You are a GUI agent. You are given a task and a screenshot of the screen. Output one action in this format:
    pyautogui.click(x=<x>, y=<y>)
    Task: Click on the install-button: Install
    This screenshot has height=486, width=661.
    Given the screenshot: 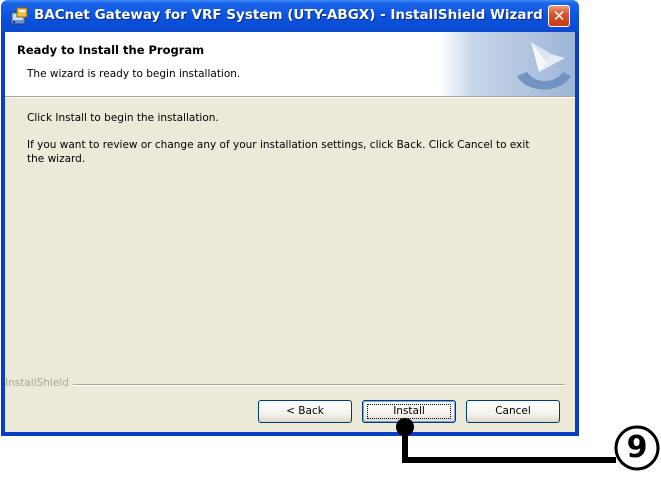 What is the action you would take?
    pyautogui.click(x=409, y=411)
    